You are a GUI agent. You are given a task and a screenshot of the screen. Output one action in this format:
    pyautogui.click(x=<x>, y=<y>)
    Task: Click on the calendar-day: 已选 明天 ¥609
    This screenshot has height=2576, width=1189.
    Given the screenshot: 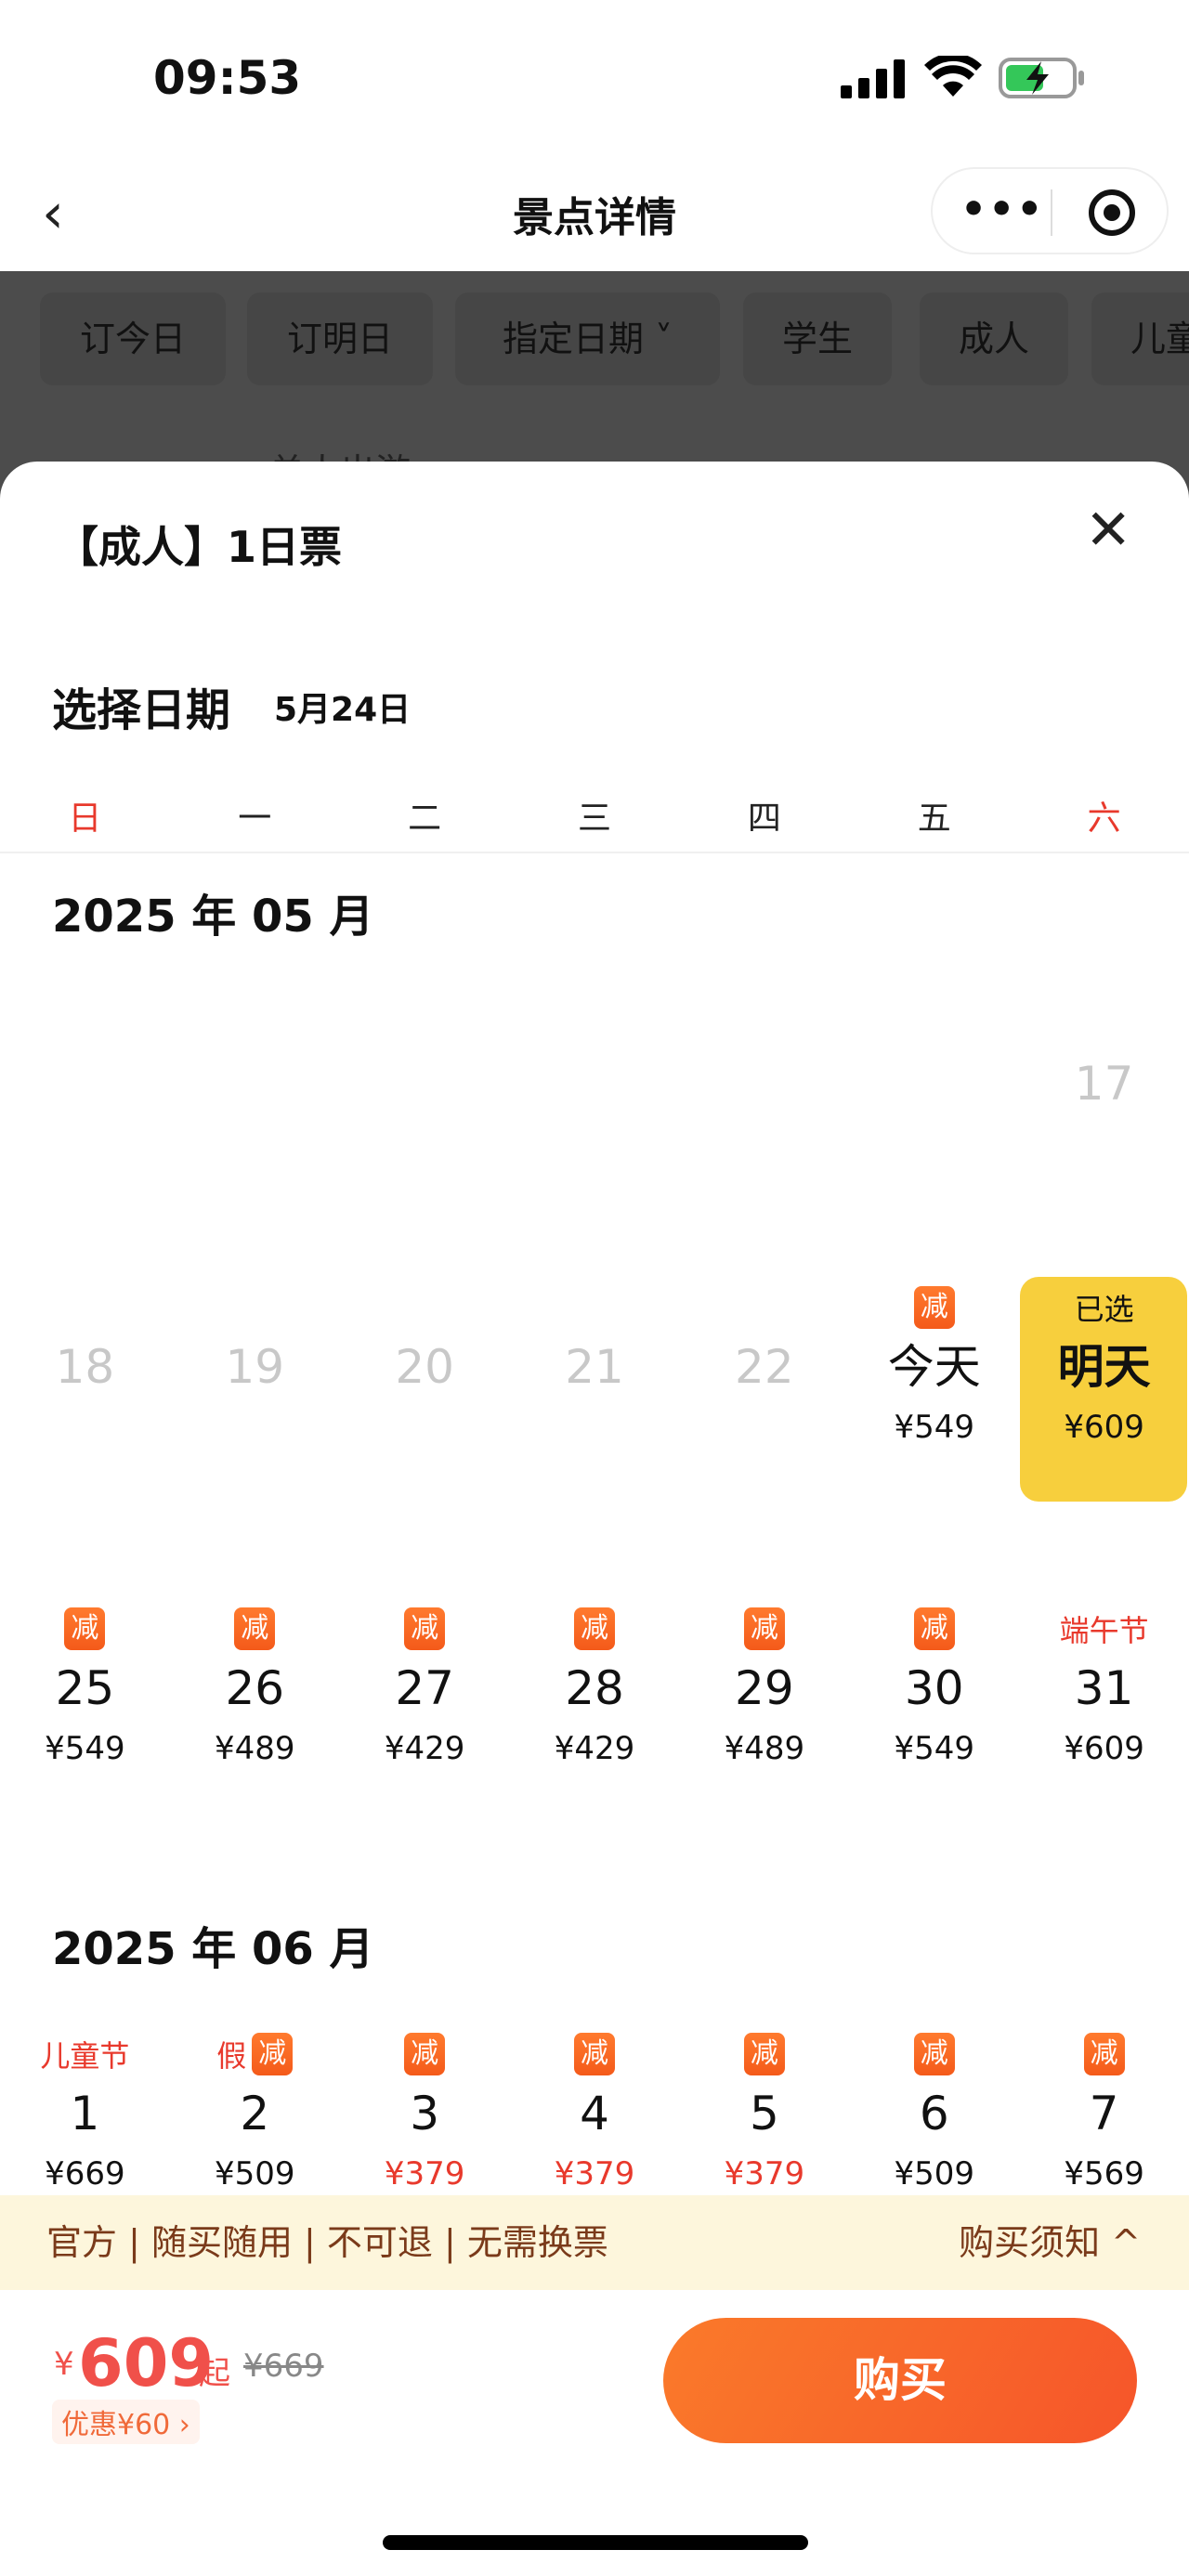 What is the action you would take?
    pyautogui.click(x=1104, y=1390)
    